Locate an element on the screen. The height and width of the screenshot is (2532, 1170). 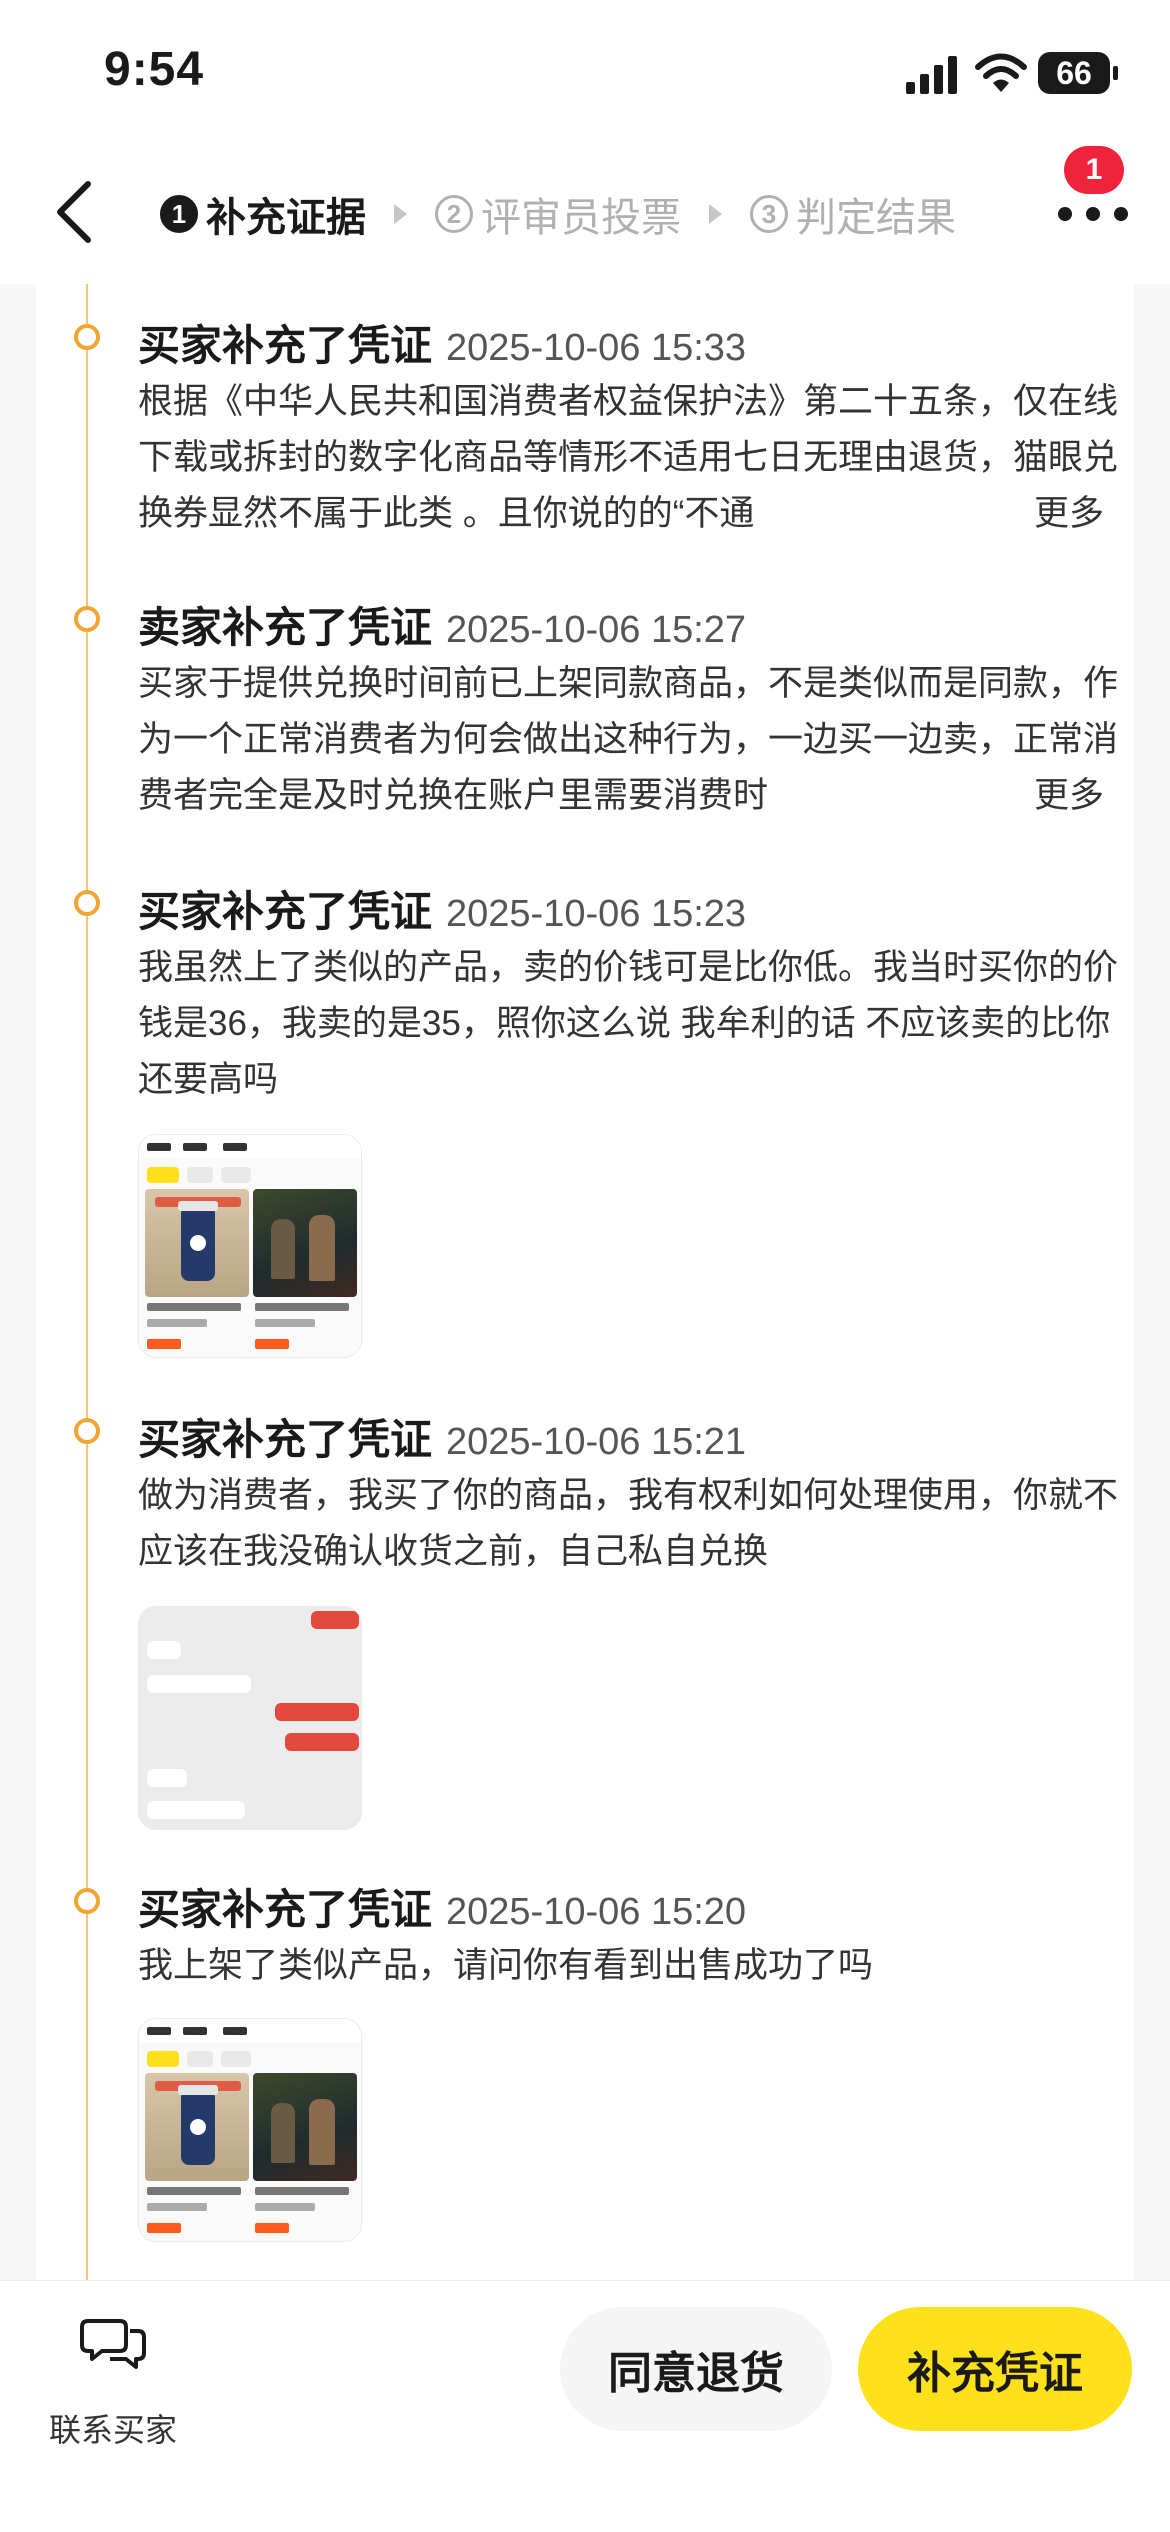
contact-buyer-label: 联系买家 is located at coordinates (112, 2430).